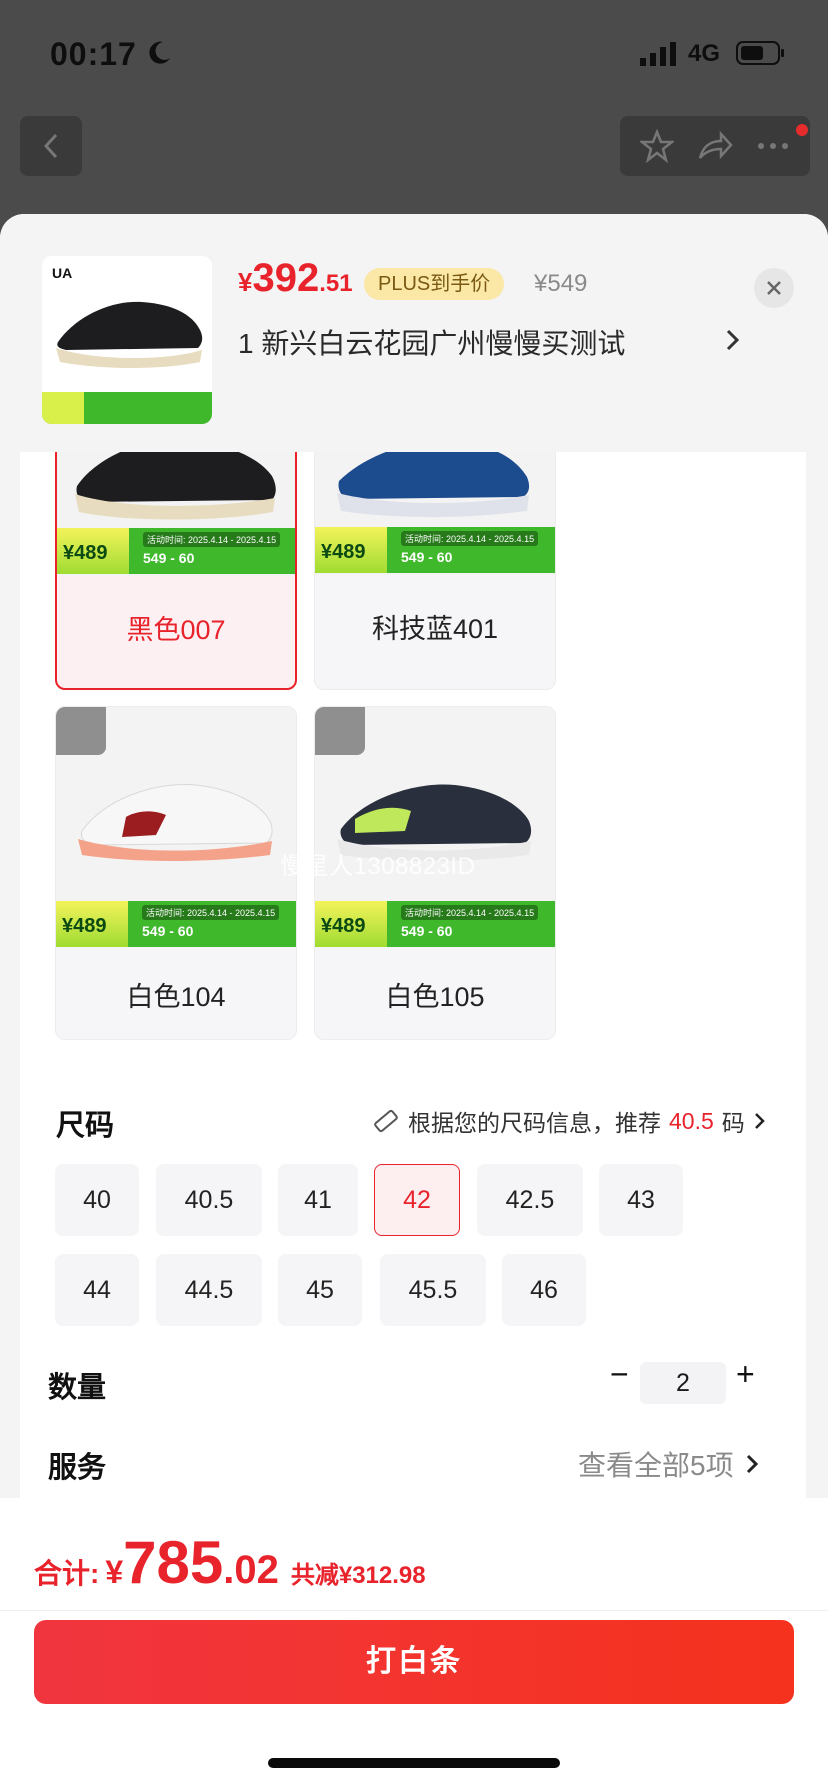 The width and height of the screenshot is (828, 1792). What do you see at coordinates (802, 130) in the screenshot?
I see `notification-dot` at bounding box center [802, 130].